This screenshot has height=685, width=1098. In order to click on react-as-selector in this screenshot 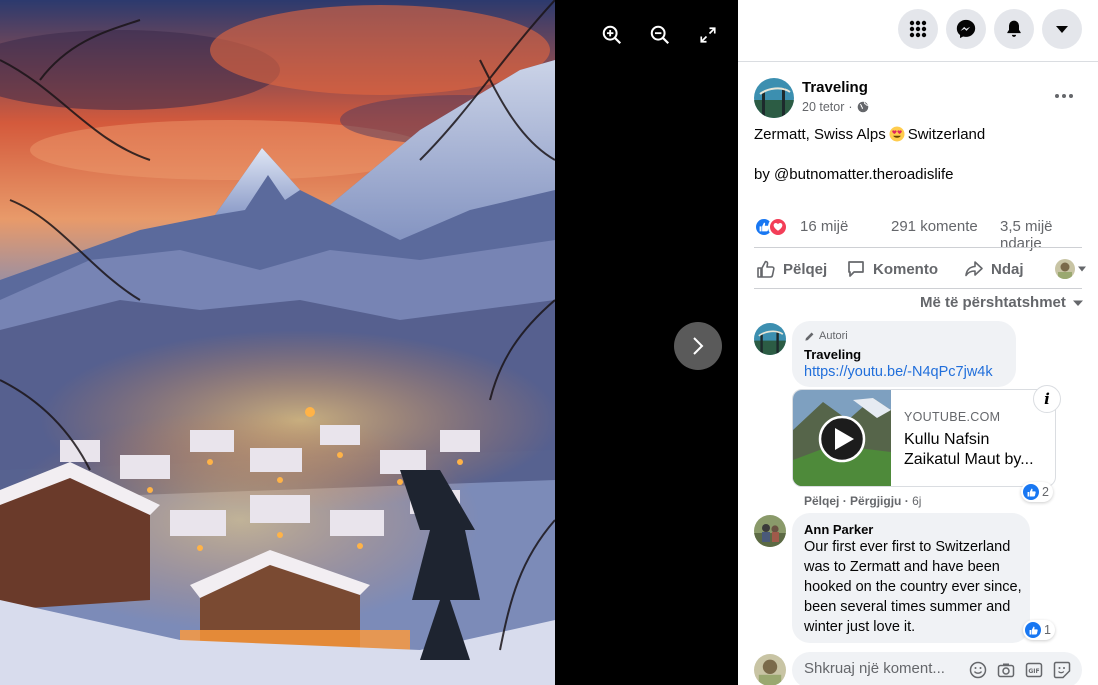, I will do `click(1071, 269)`.